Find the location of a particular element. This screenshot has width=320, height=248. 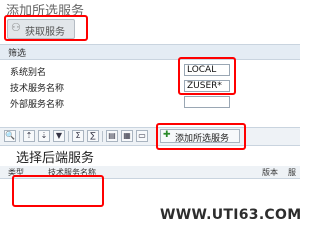

column-version: 版本 is located at coordinates (270, 172).